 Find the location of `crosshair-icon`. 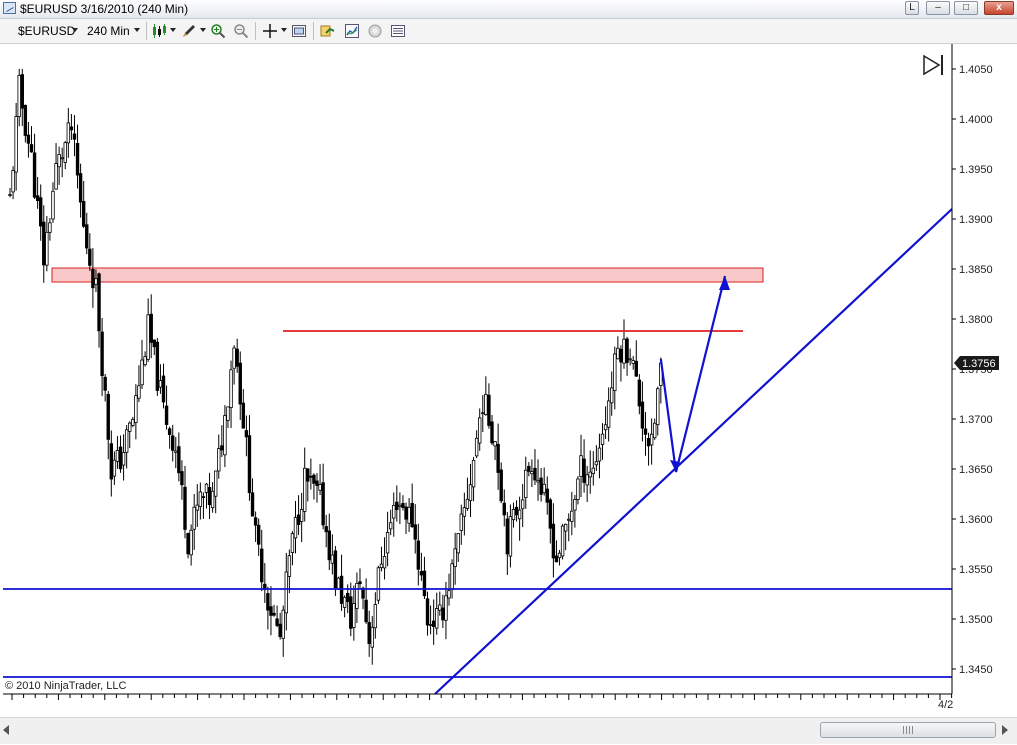

crosshair-icon is located at coordinates (270, 31).